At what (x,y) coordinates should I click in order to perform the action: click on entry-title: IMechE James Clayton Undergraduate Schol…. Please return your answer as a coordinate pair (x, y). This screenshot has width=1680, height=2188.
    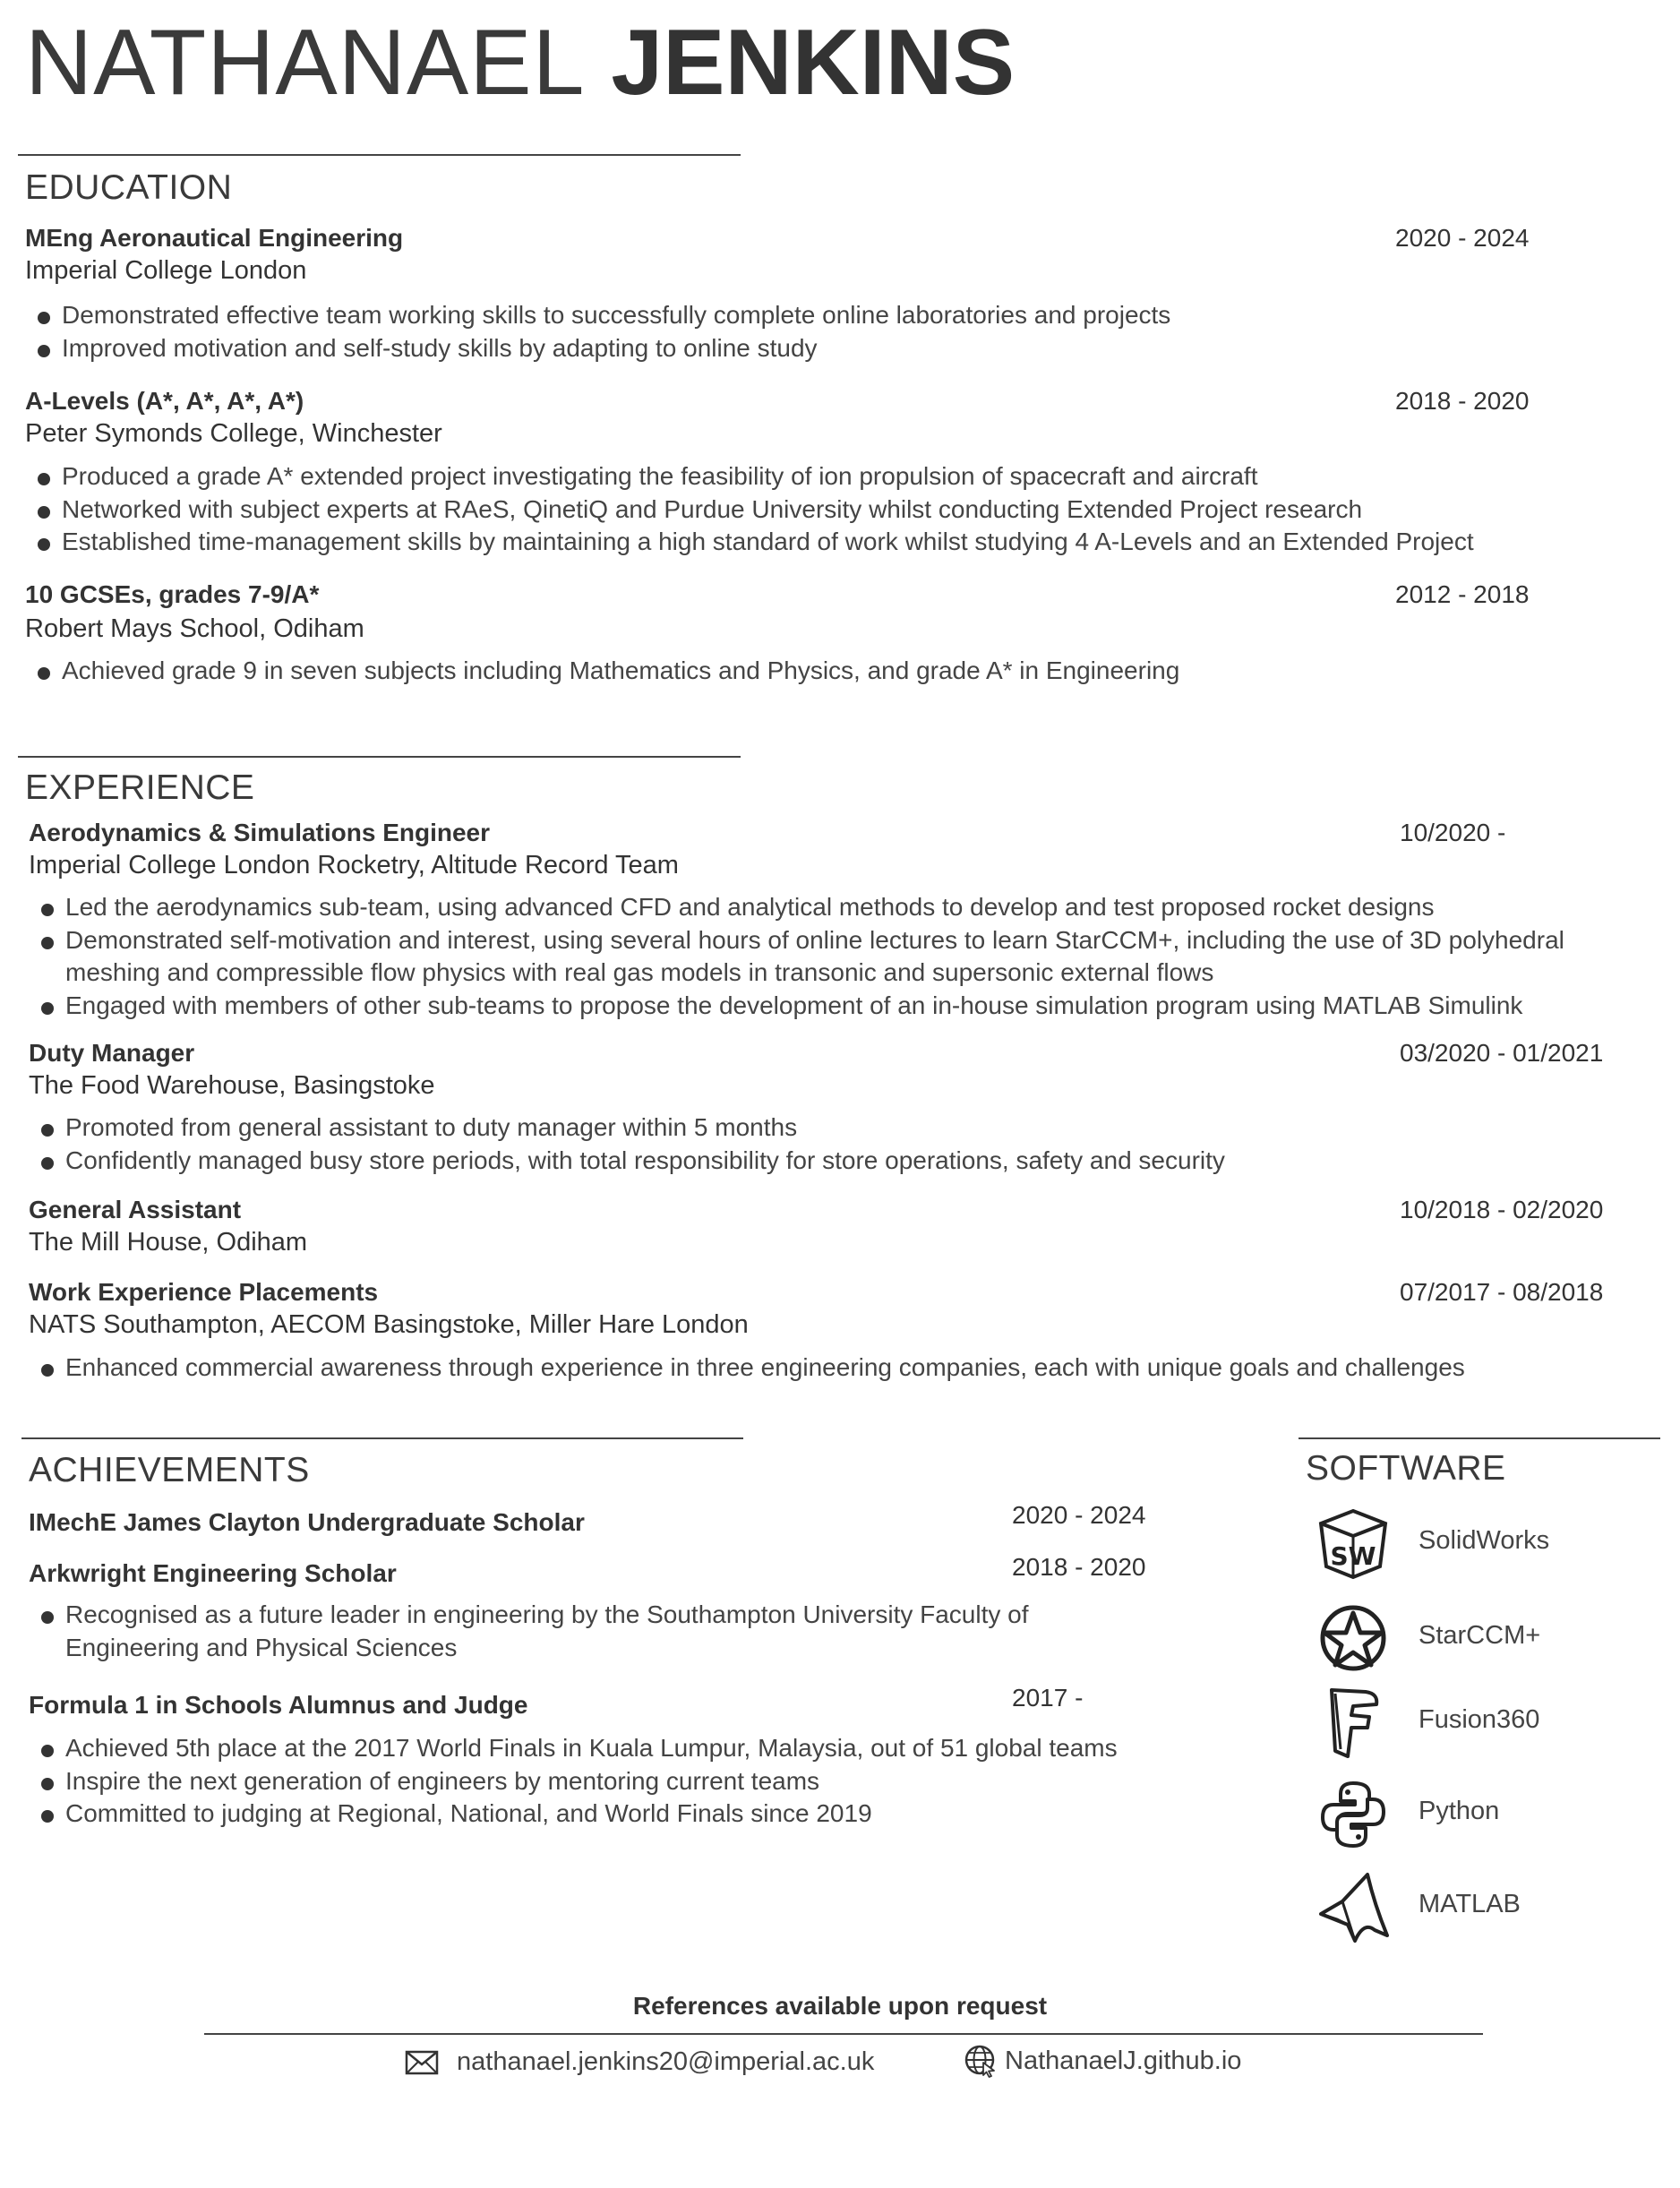
    Looking at the image, I should click on (307, 1522).